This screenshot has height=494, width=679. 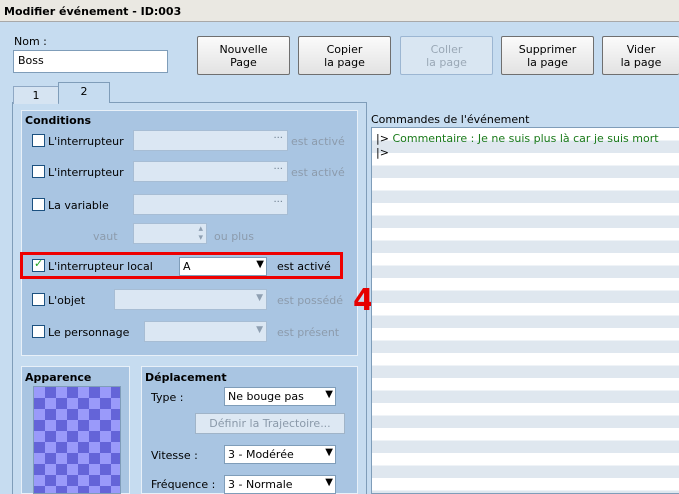 What do you see at coordinates (78, 205) in the screenshot?
I see `variable-label: La variable` at bounding box center [78, 205].